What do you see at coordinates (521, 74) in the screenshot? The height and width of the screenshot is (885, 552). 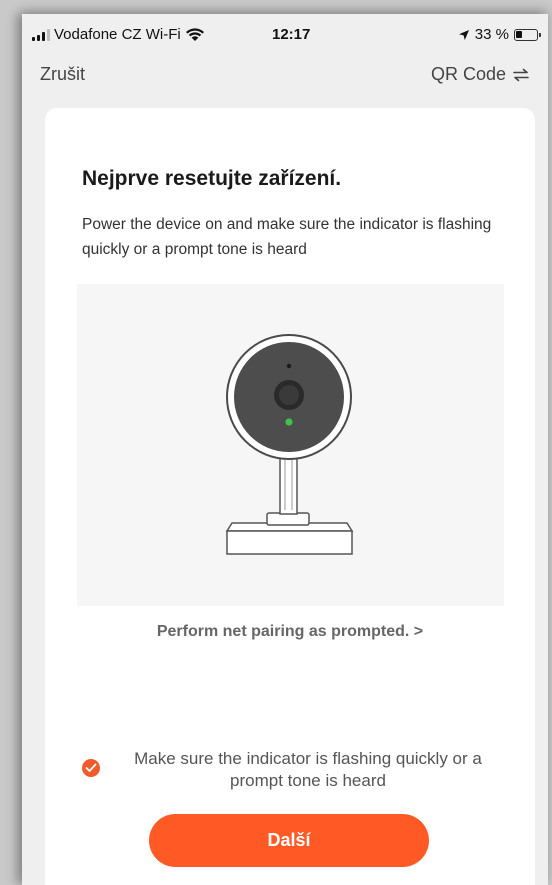 I see `swap-arrows-icon` at bounding box center [521, 74].